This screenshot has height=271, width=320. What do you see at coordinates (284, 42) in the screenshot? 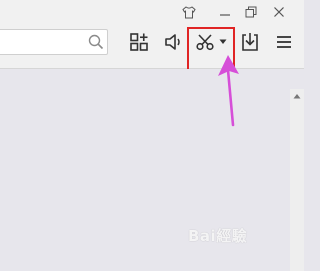
I see `hamburger-menu-icon` at bounding box center [284, 42].